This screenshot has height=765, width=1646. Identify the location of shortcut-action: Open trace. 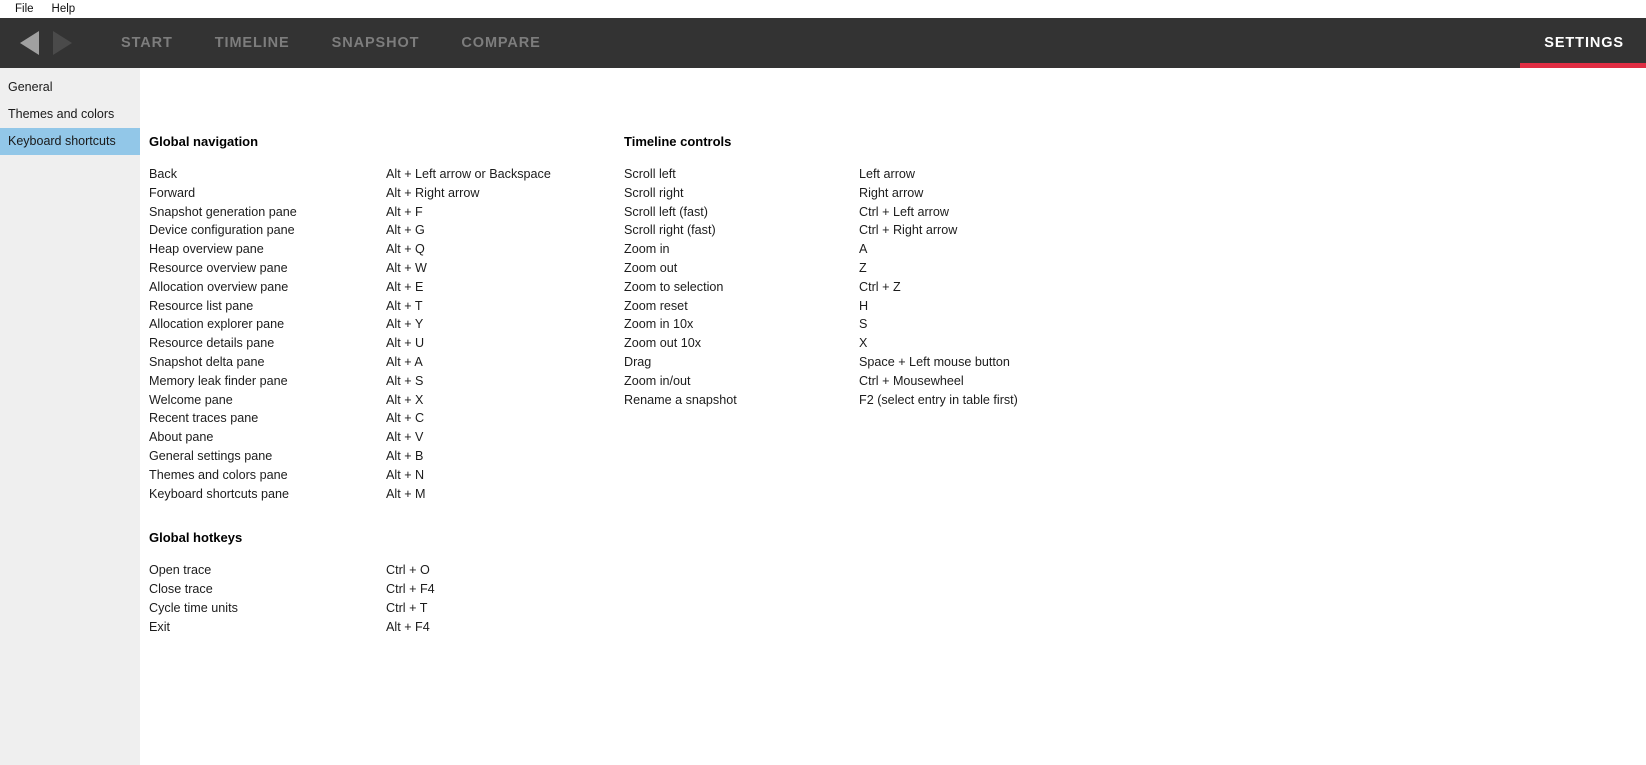
(180, 570).